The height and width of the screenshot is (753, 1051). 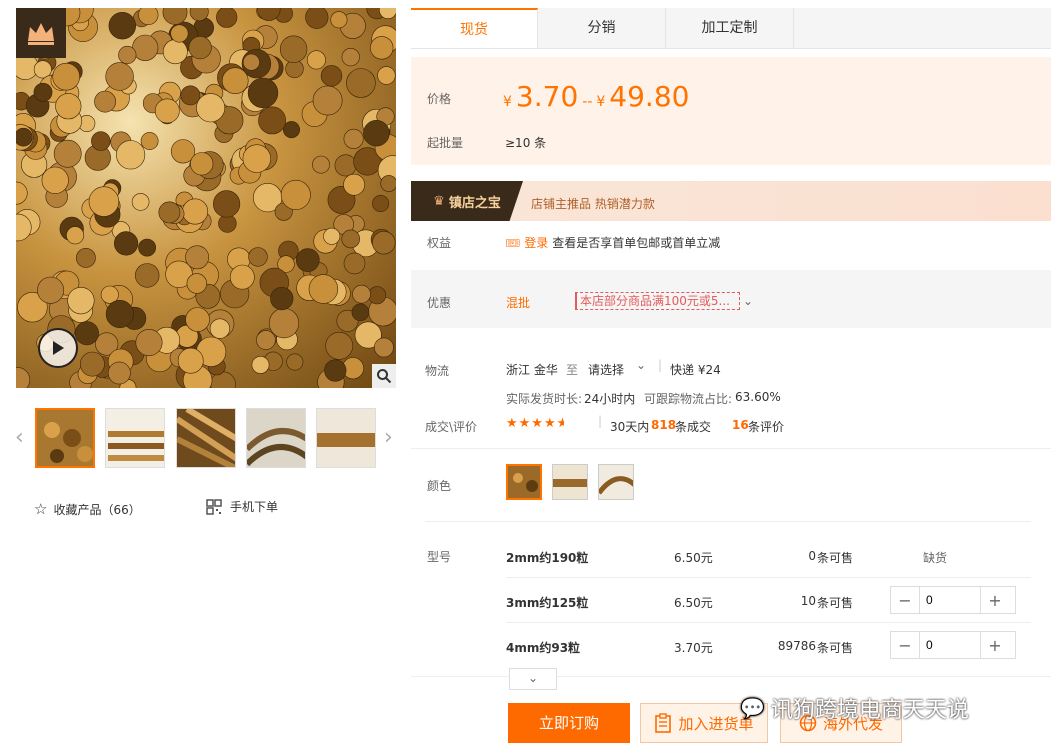 I want to click on deals-count: 818, so click(x=664, y=425).